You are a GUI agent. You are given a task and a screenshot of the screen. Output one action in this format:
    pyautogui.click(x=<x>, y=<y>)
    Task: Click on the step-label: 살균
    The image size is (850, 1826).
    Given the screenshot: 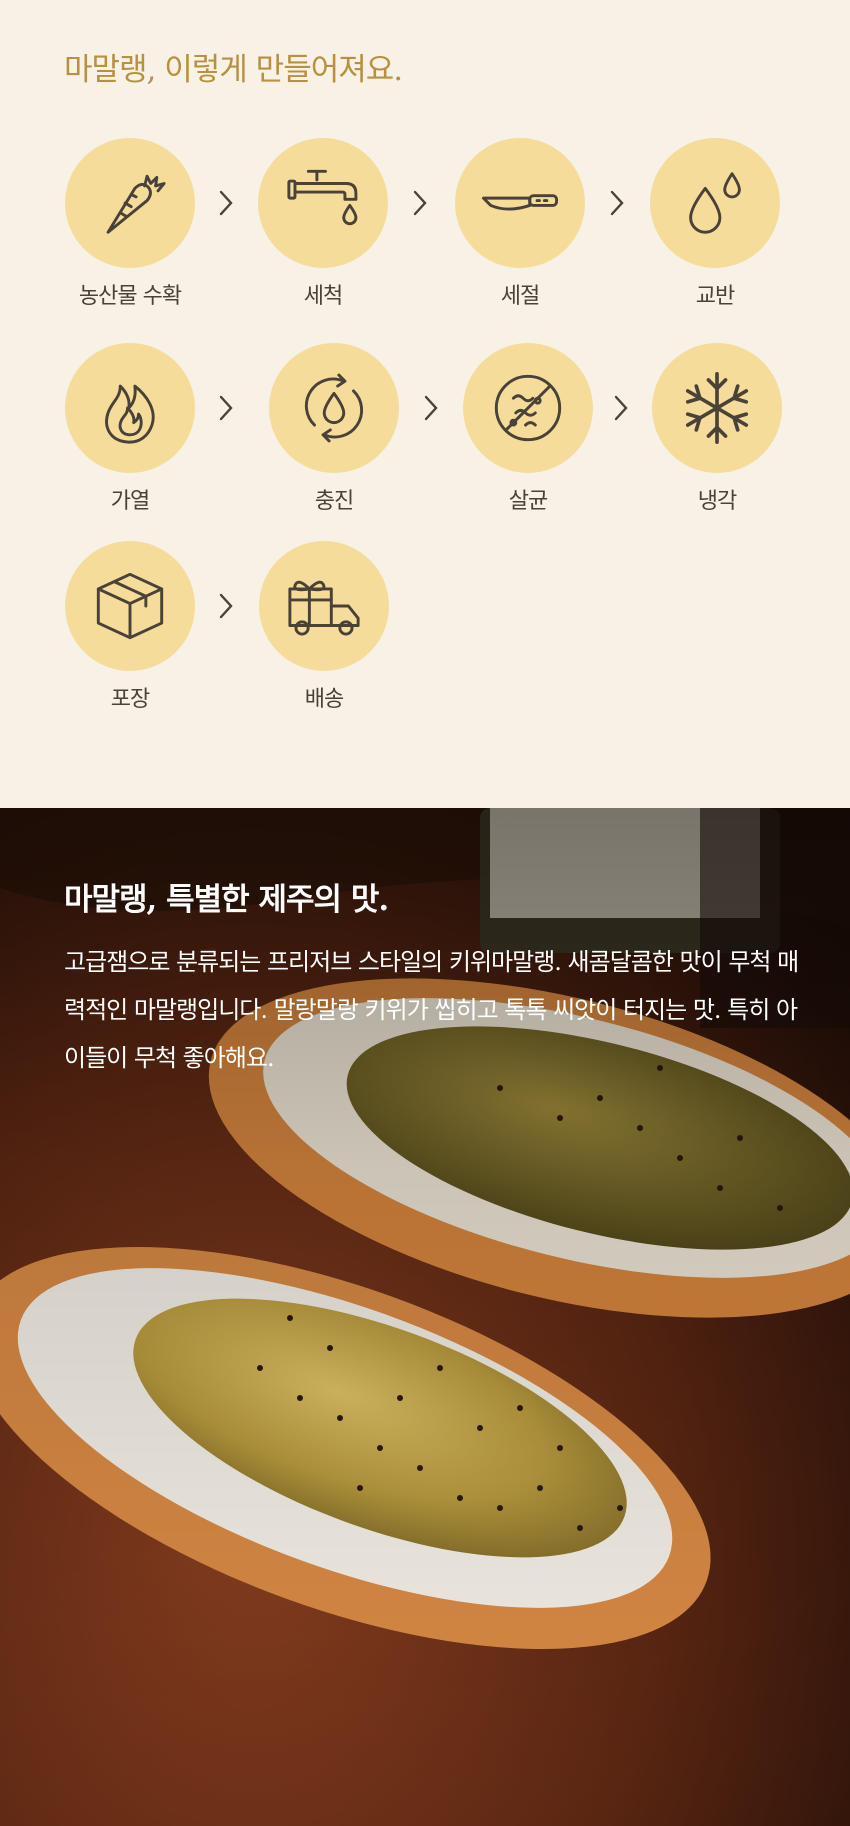 What is the action you would take?
    pyautogui.click(x=528, y=501)
    